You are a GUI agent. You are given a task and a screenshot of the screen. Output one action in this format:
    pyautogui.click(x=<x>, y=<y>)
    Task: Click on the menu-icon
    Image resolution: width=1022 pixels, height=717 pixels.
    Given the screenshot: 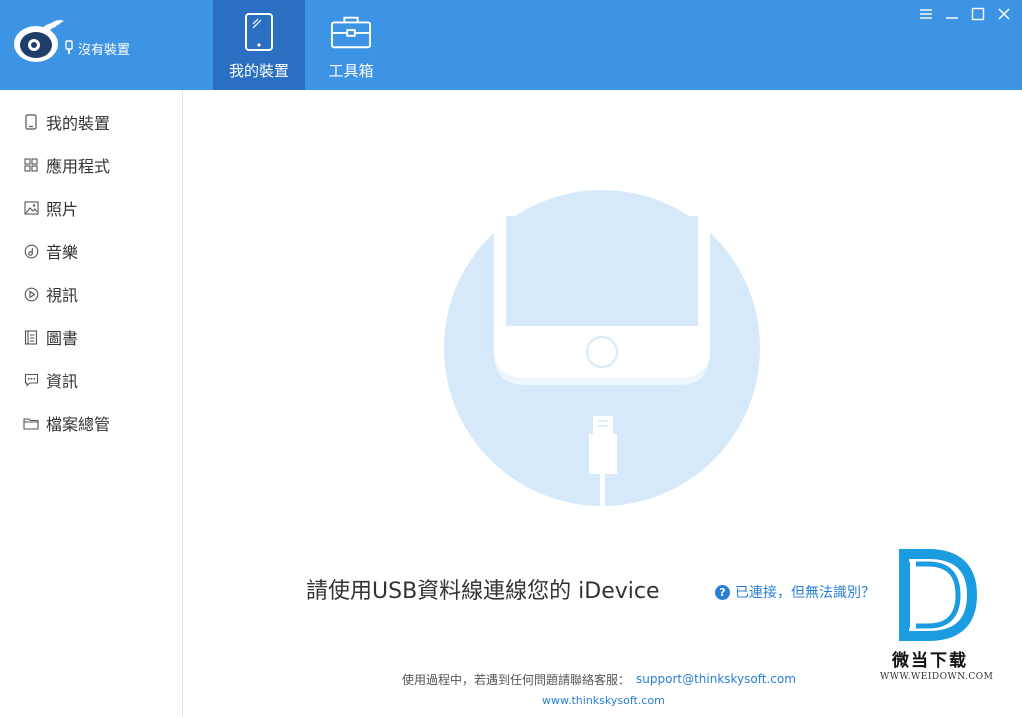 What is the action you would take?
    pyautogui.click(x=926, y=14)
    